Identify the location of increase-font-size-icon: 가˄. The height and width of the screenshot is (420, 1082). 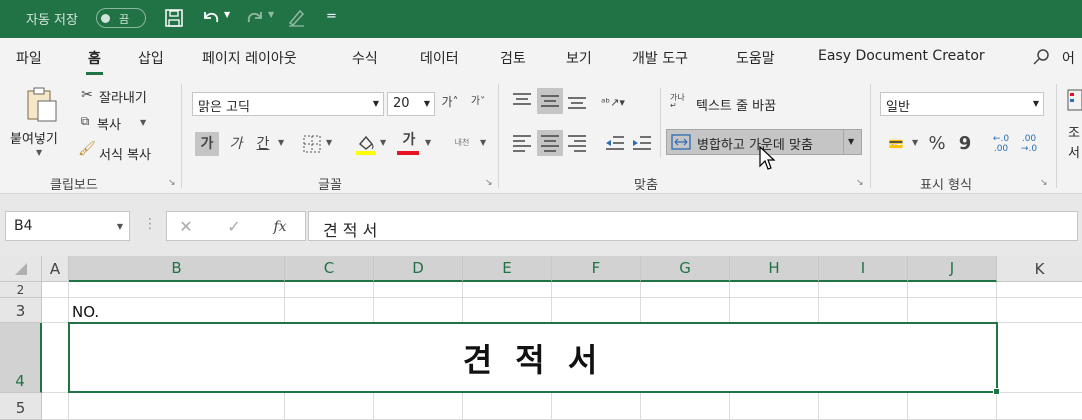
(450, 102).